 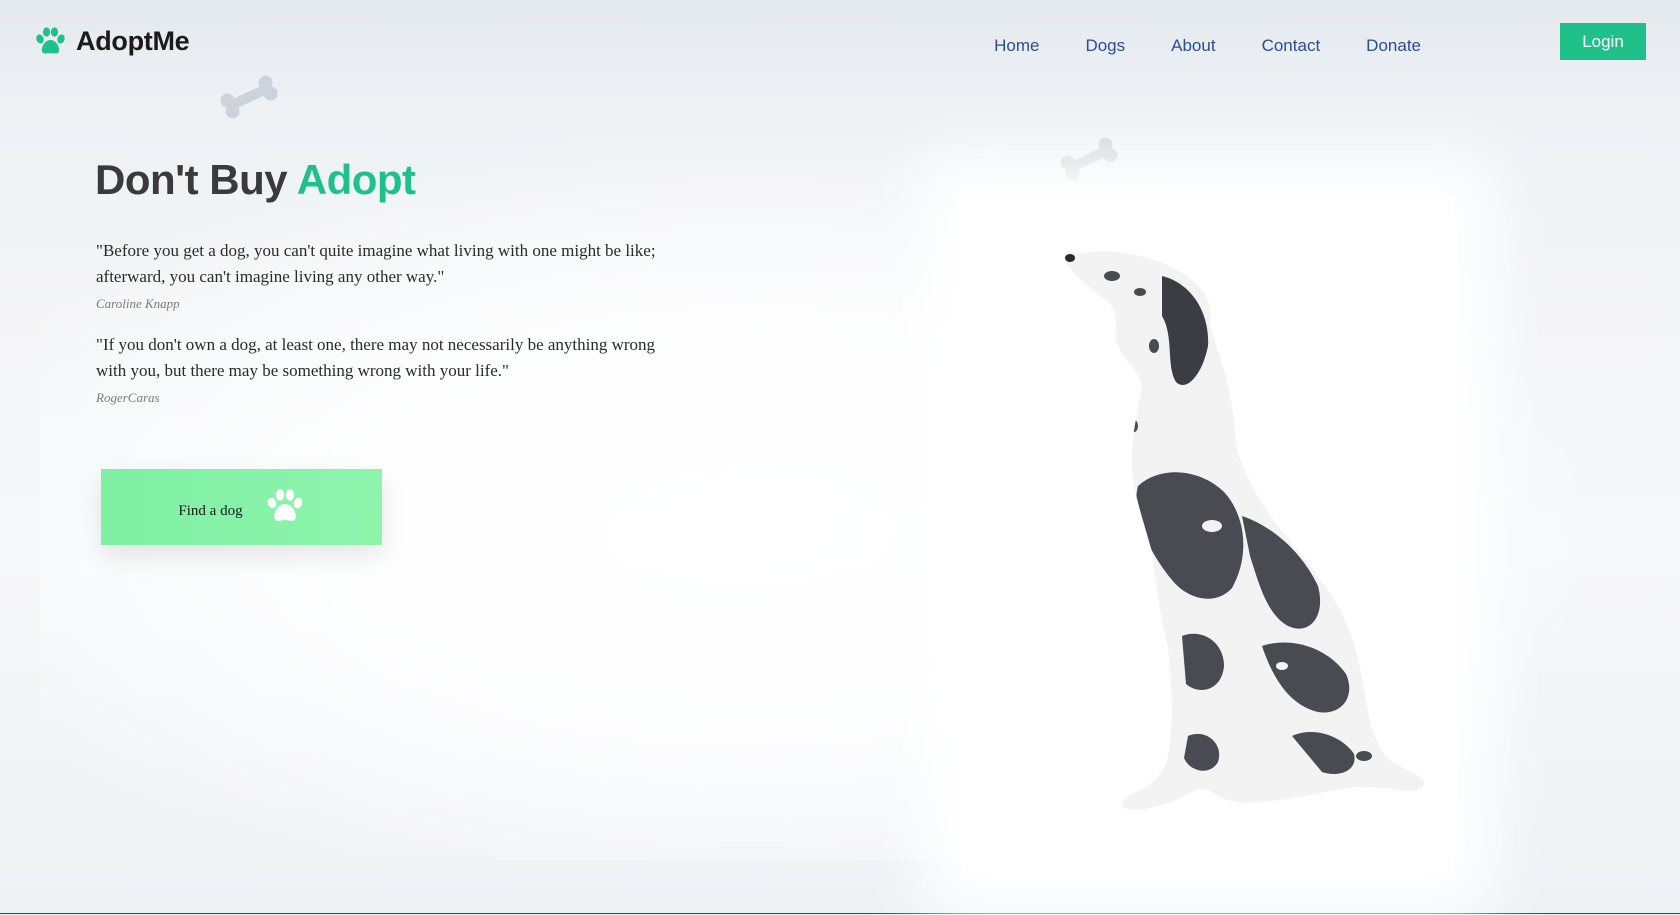 What do you see at coordinates (1393, 46) in the screenshot?
I see `nav-donate: Donate` at bounding box center [1393, 46].